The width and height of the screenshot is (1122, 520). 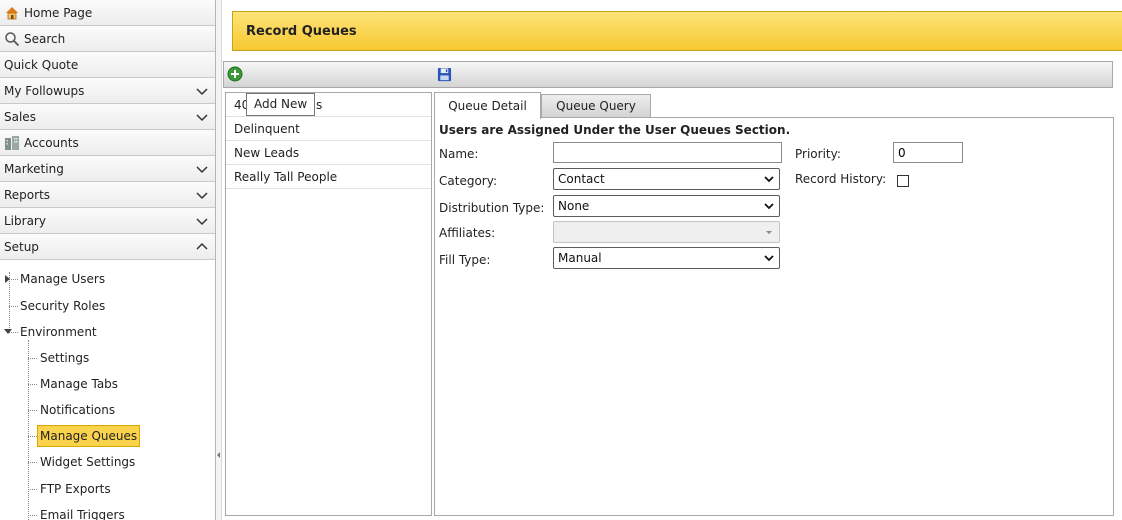 I want to click on tree-node-notifications: Notifications, so click(x=77, y=410).